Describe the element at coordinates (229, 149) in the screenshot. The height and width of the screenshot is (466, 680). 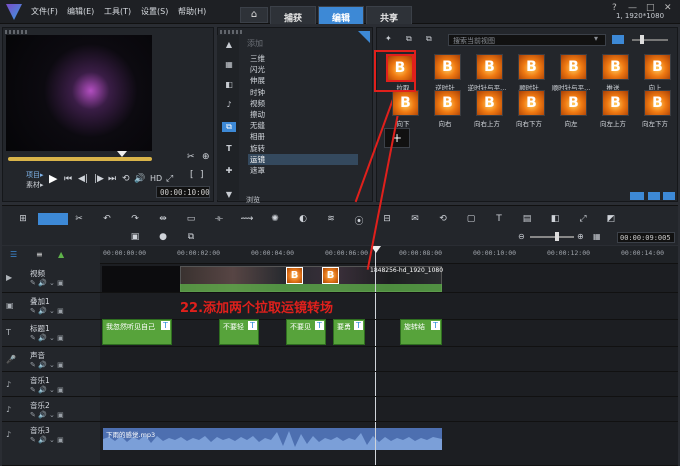
I see `title-icon: T` at that location.